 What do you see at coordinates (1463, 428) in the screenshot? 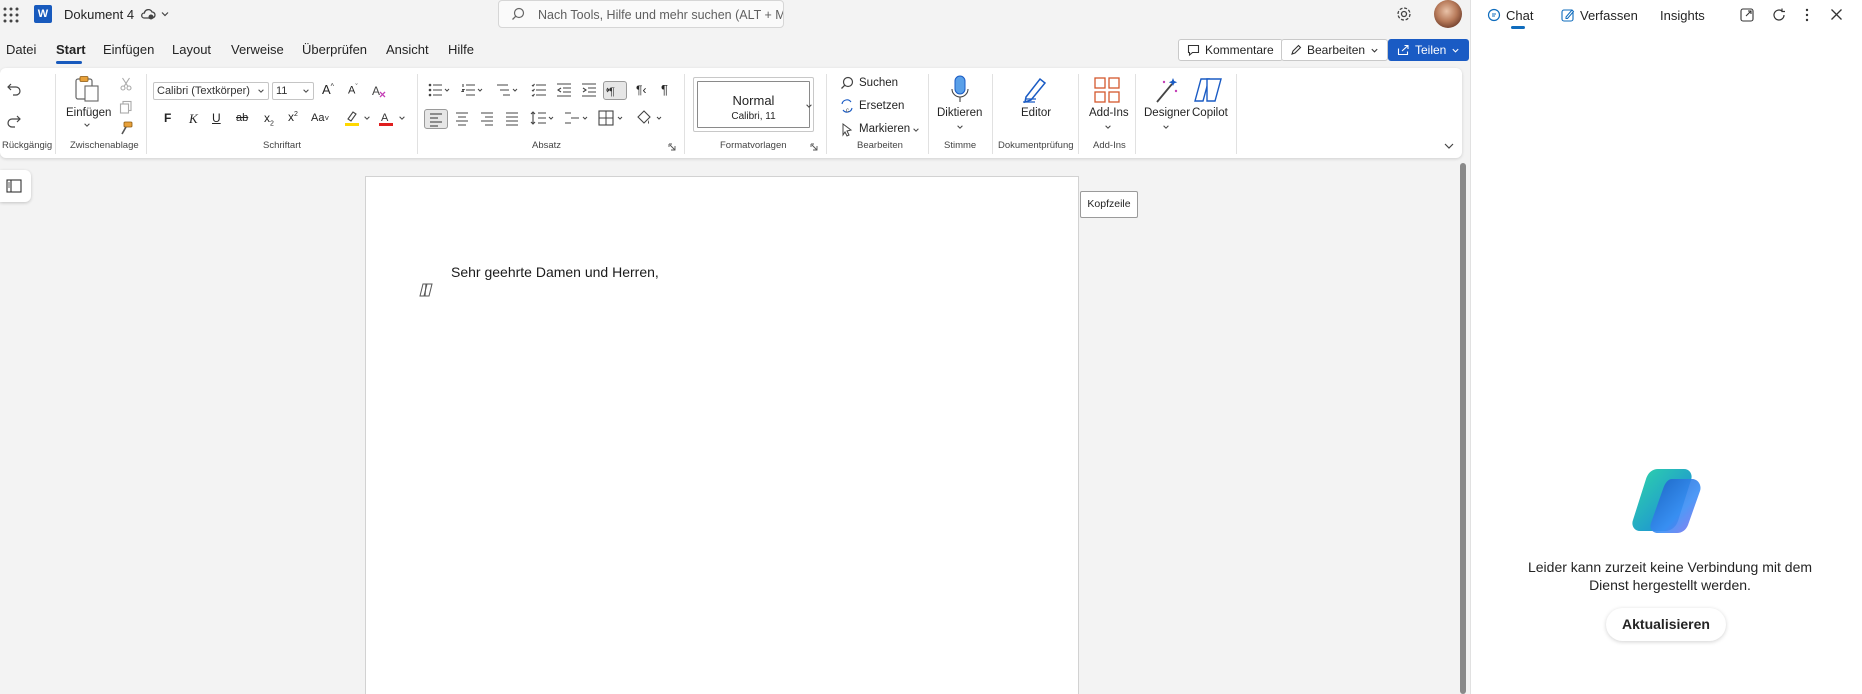
I see `scrollbar-thumb` at bounding box center [1463, 428].